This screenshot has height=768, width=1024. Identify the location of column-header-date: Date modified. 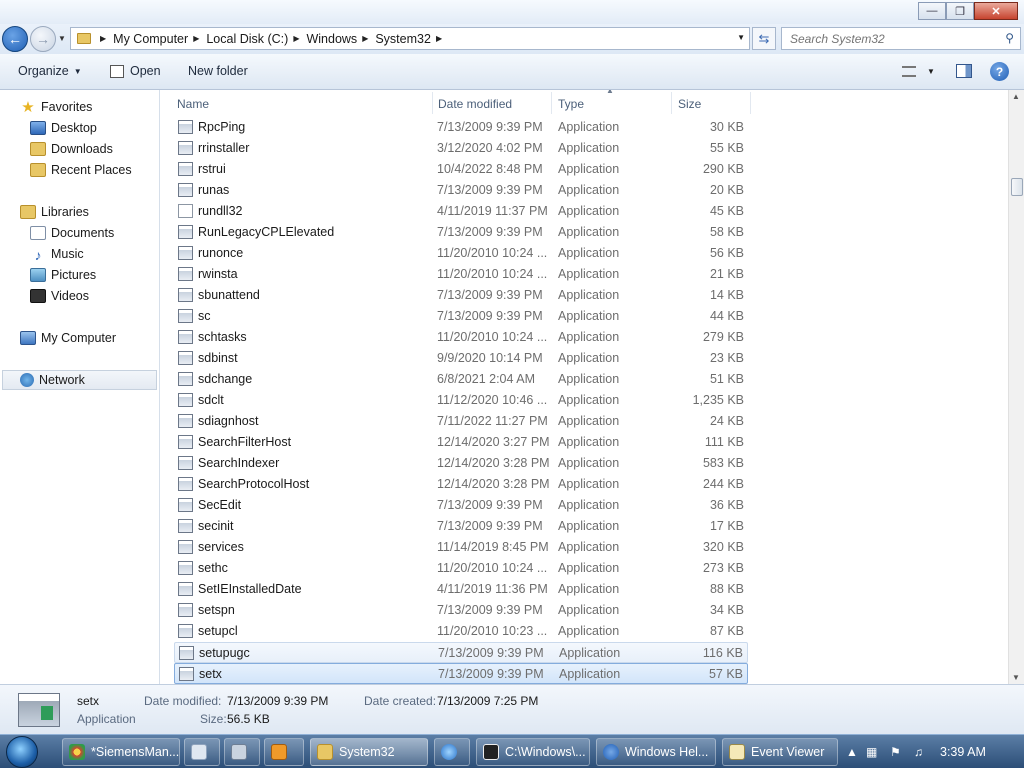
(475, 104).